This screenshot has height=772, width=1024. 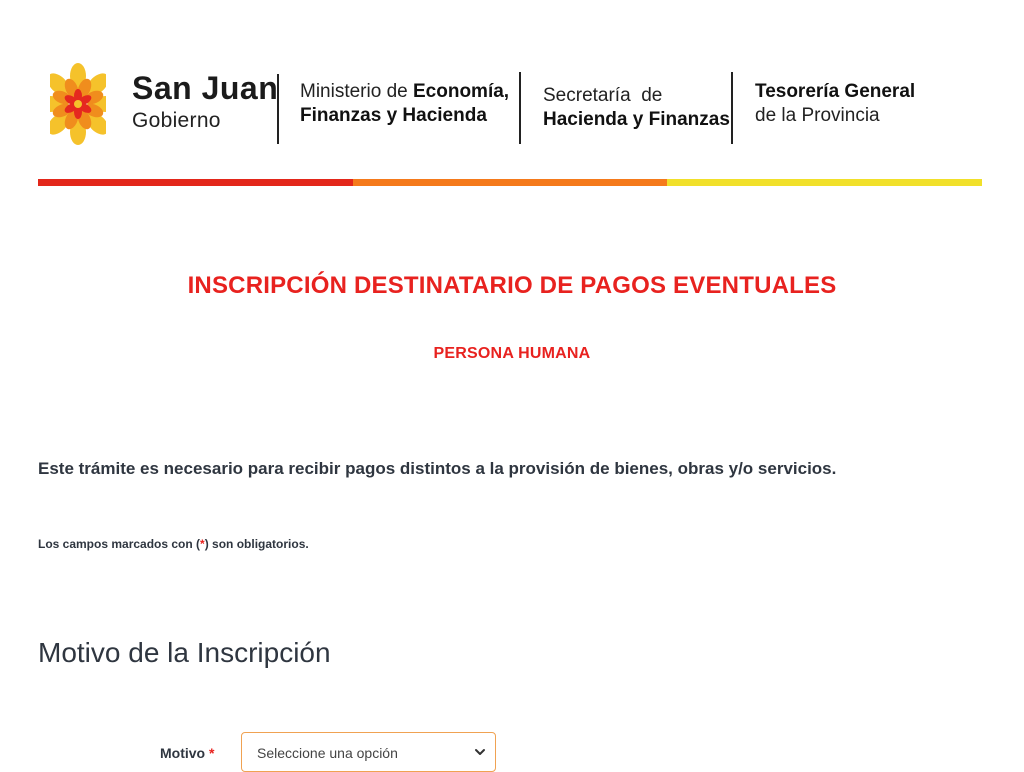 What do you see at coordinates (636, 108) in the screenshot?
I see `secretariat-name: Secretaría de Hacienda y Finanzas` at bounding box center [636, 108].